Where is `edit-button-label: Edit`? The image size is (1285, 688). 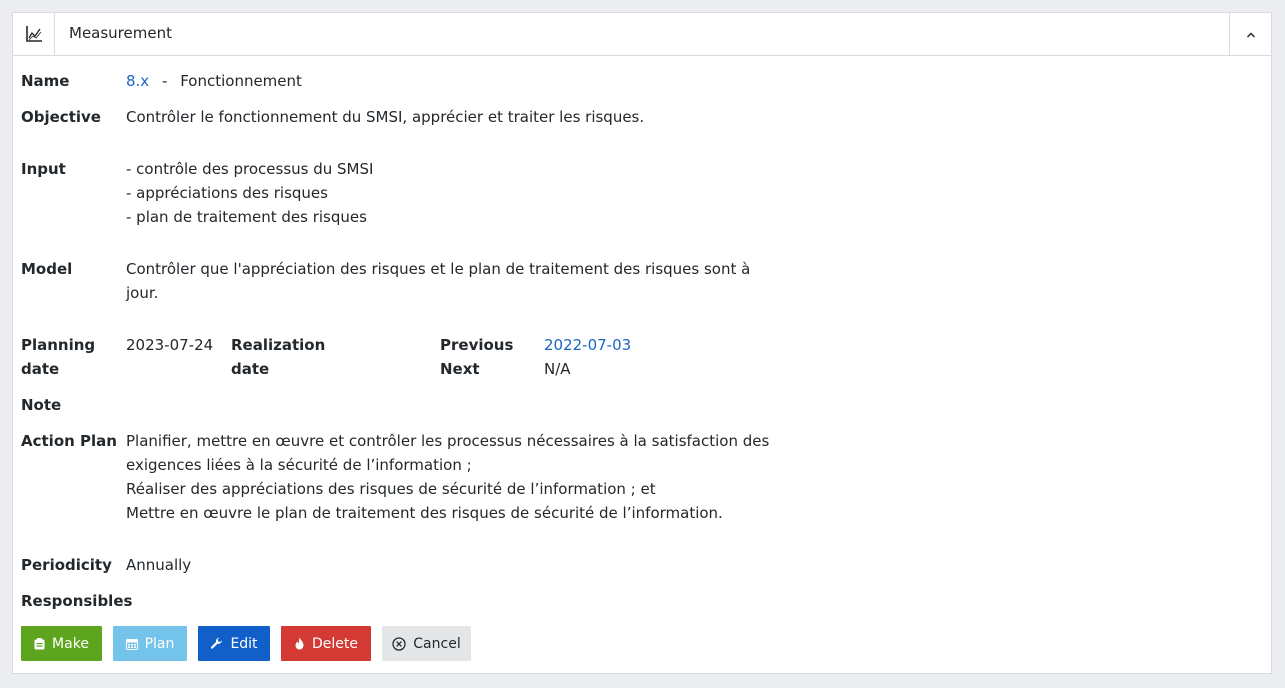 edit-button-label: Edit is located at coordinates (244, 643).